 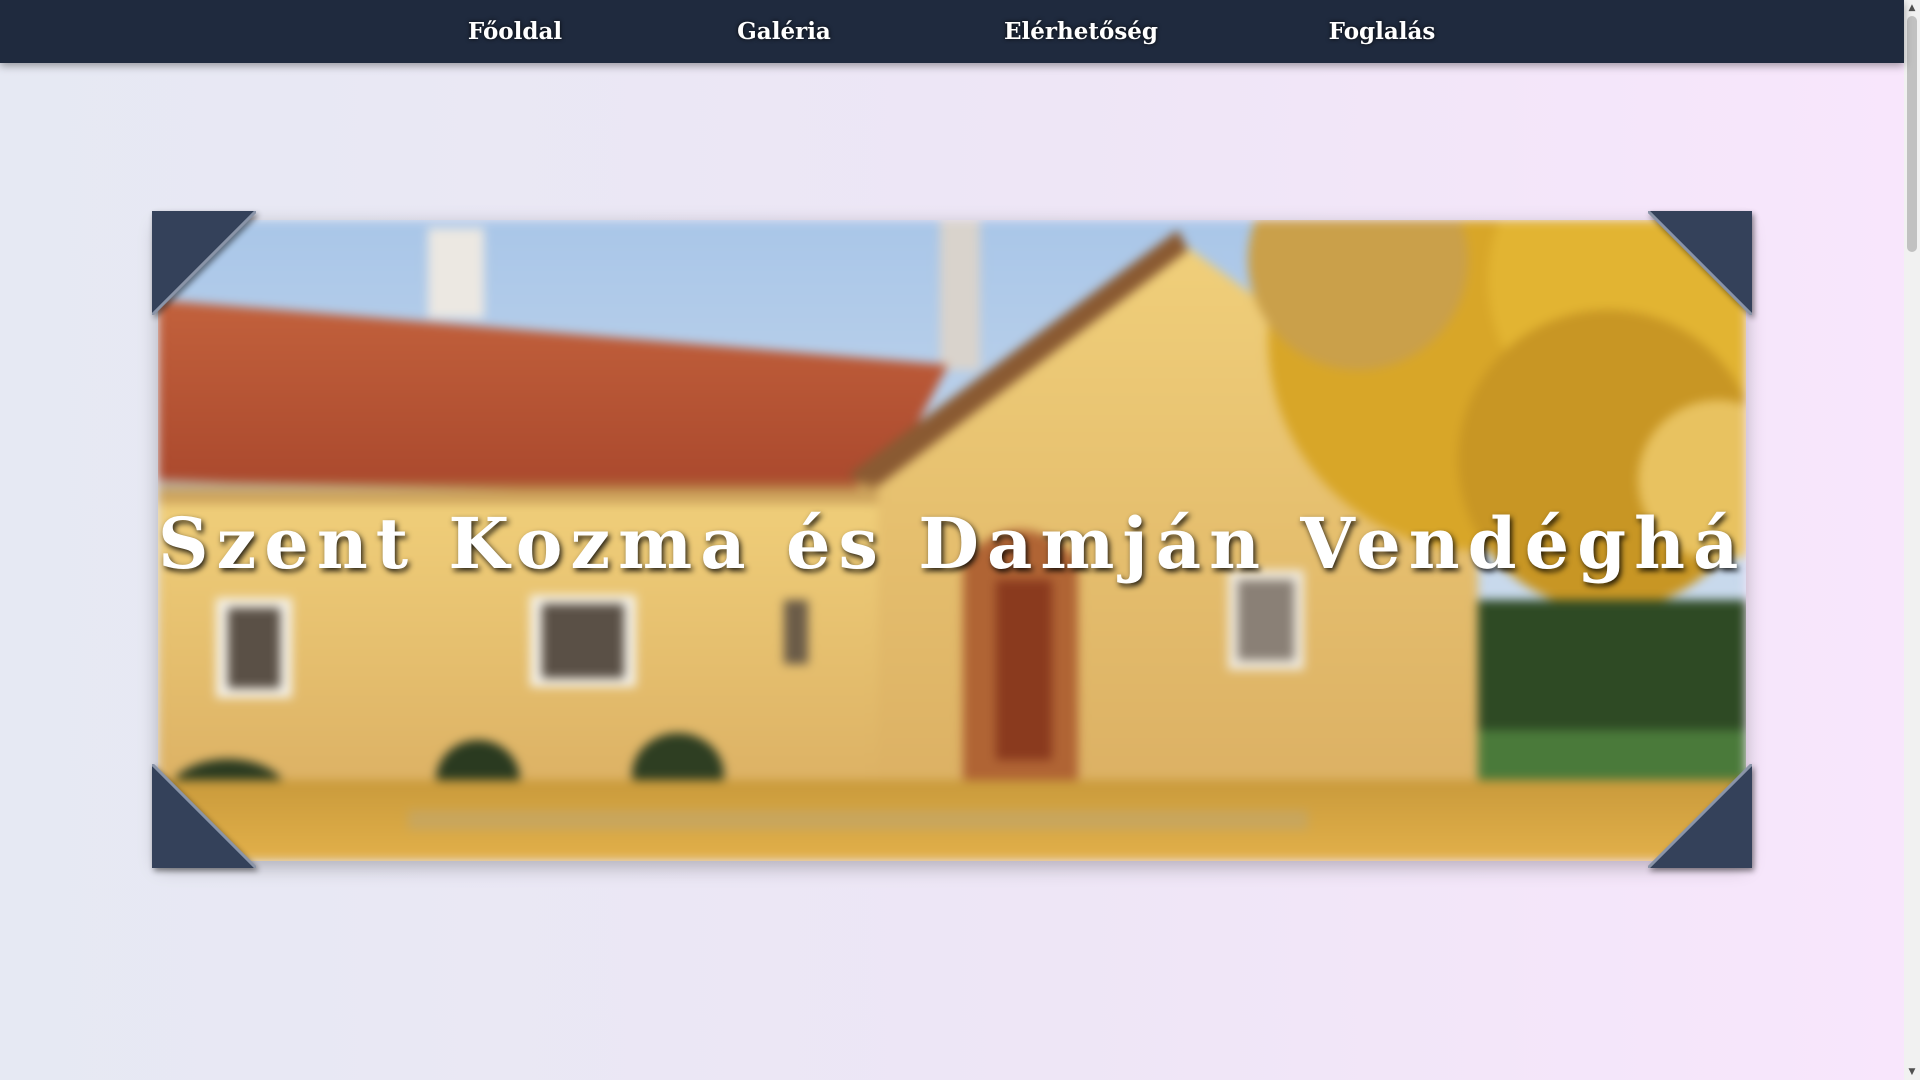 I want to click on nav-link-booking: Foglalás, so click(x=1382, y=31).